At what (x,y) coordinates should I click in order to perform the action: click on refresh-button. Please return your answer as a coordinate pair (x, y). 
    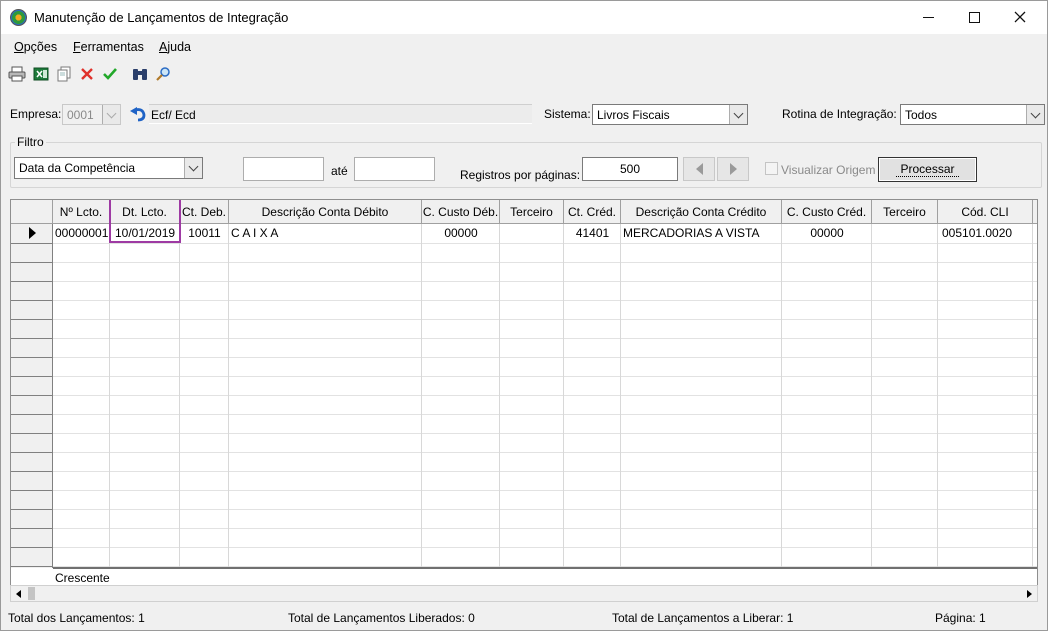
    Looking at the image, I should click on (137, 114).